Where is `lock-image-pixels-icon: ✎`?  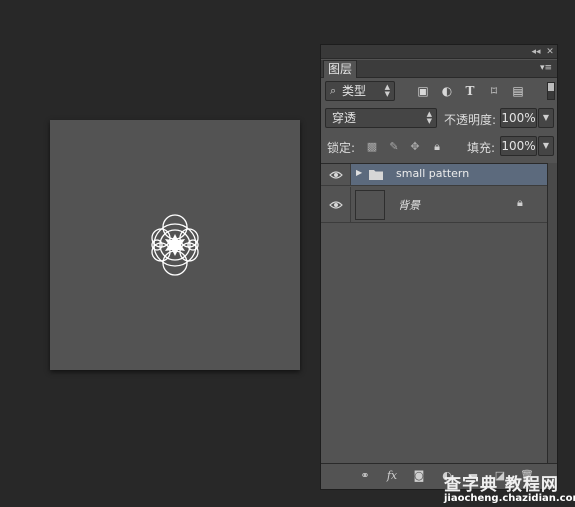 lock-image-pixels-icon: ✎ is located at coordinates (394, 147).